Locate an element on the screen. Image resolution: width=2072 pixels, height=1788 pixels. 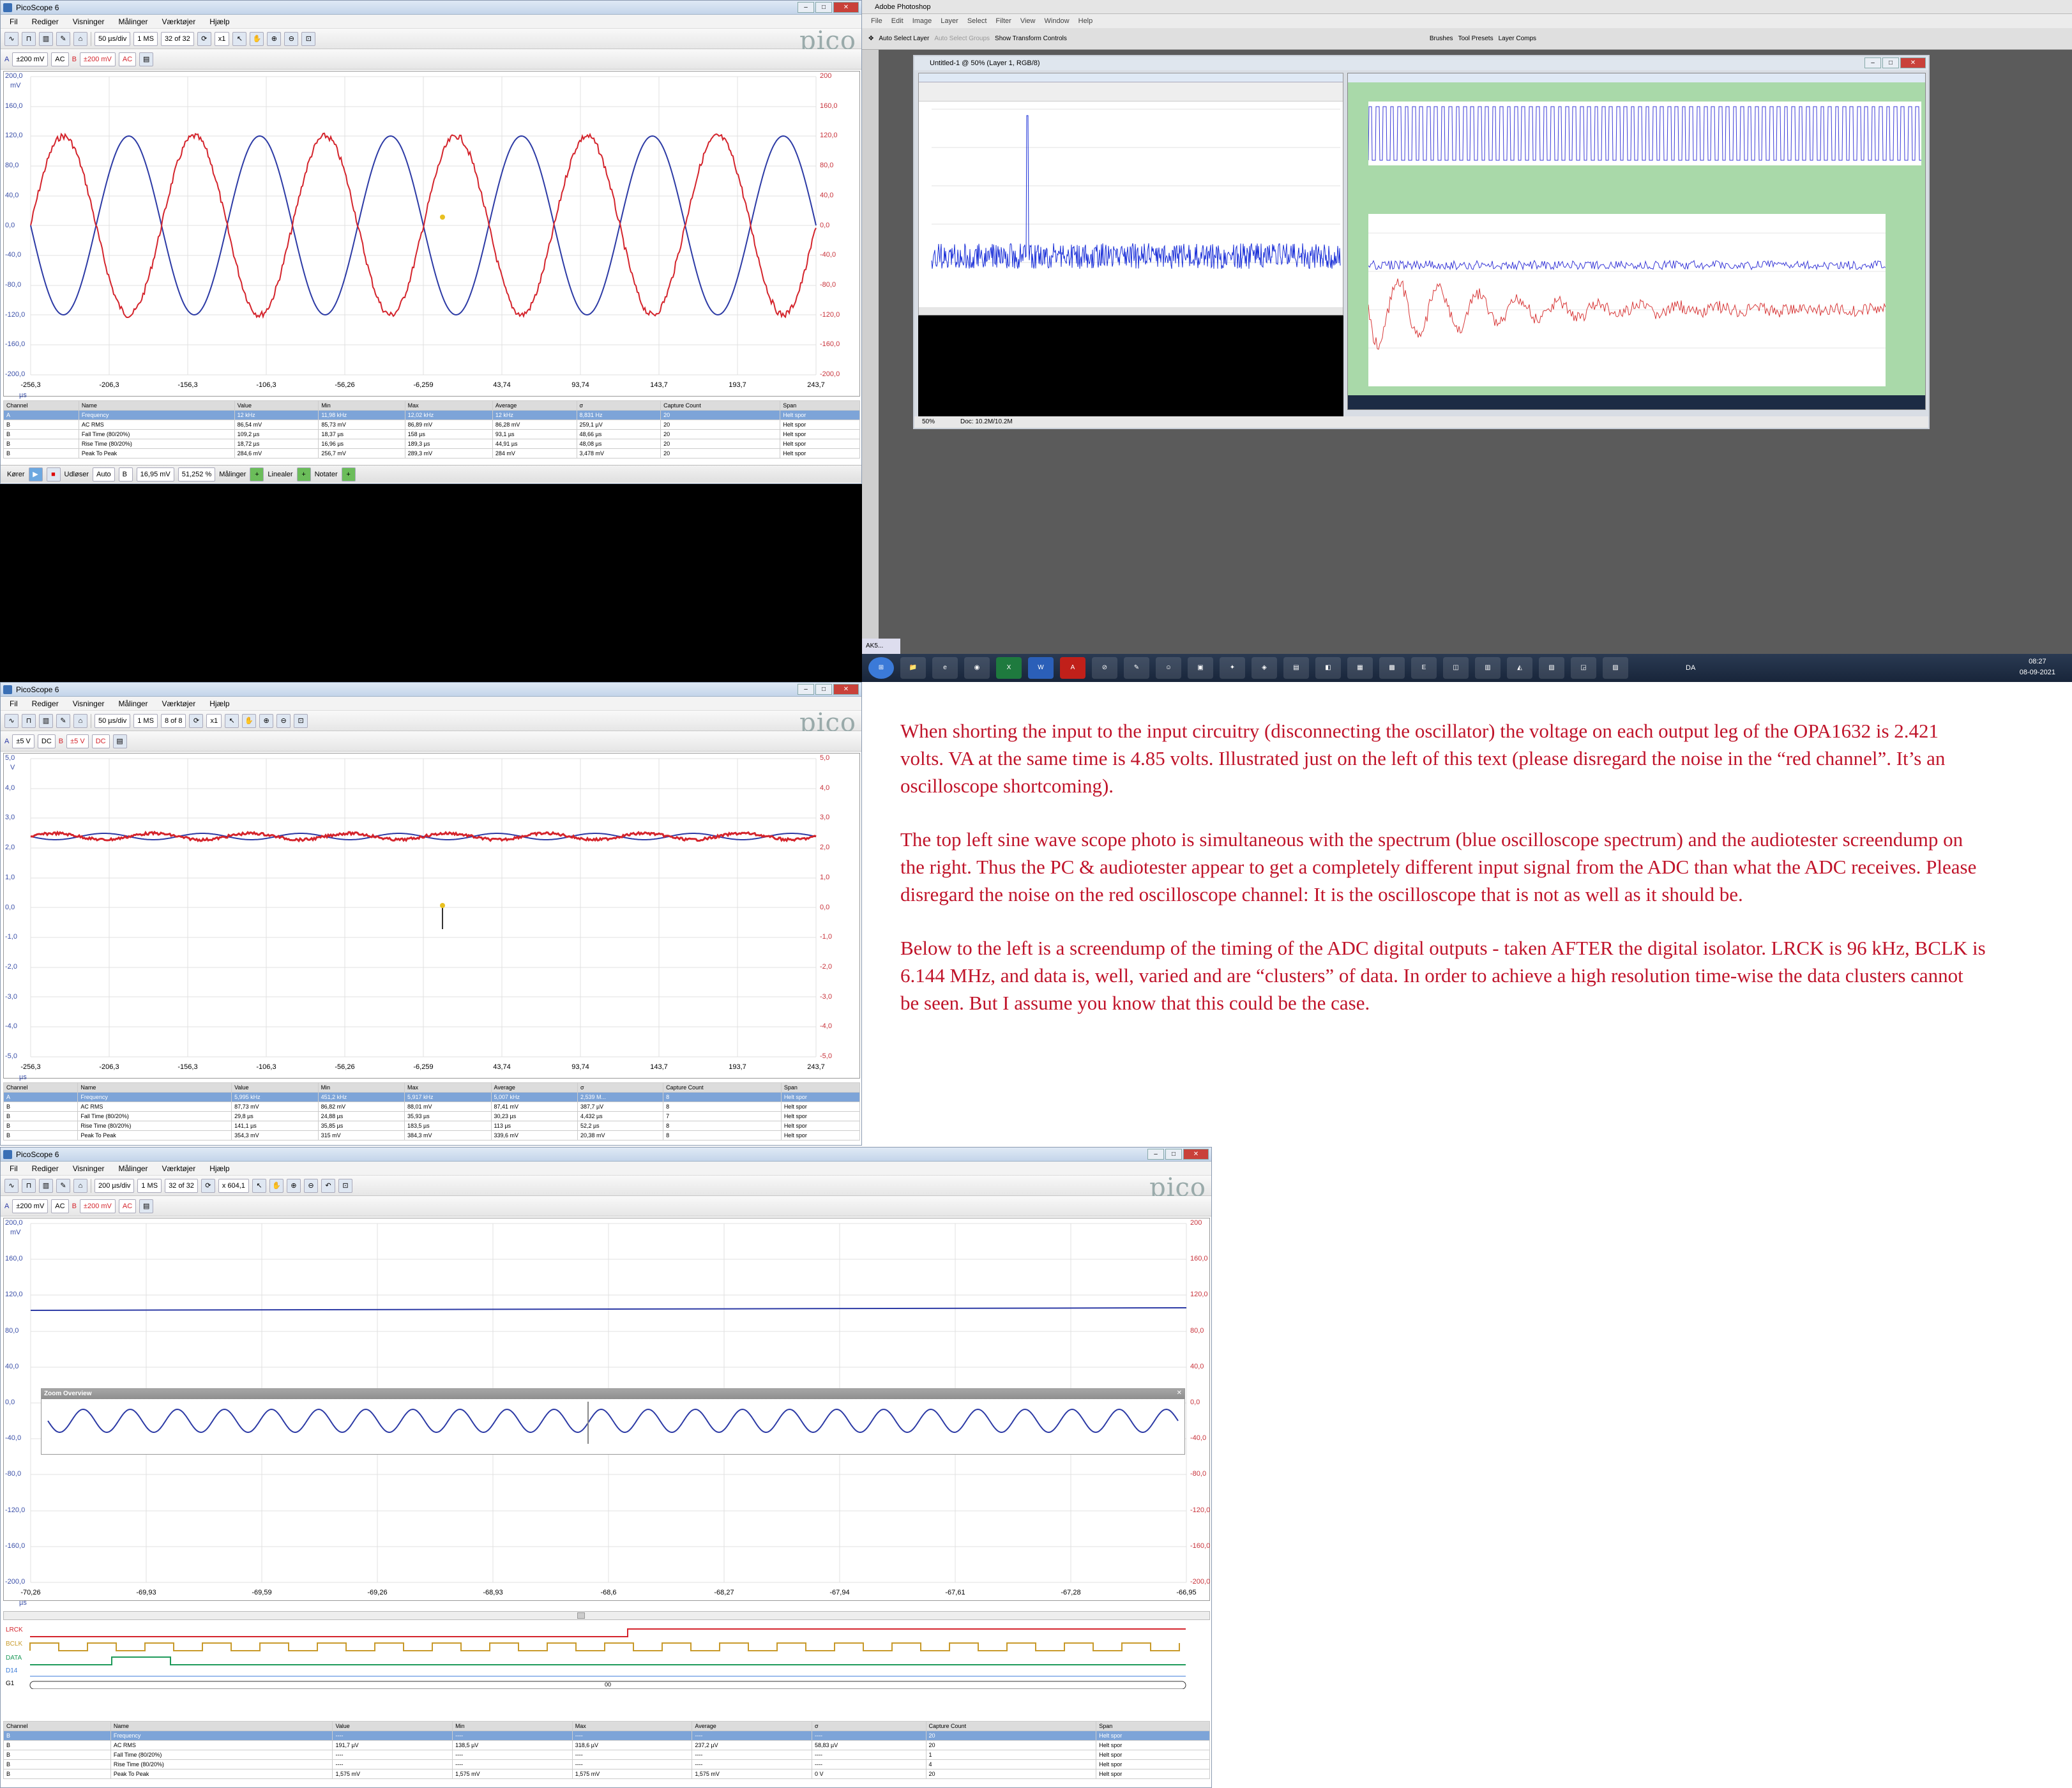
channel-a-range: ±5 V is located at coordinates (23, 741).